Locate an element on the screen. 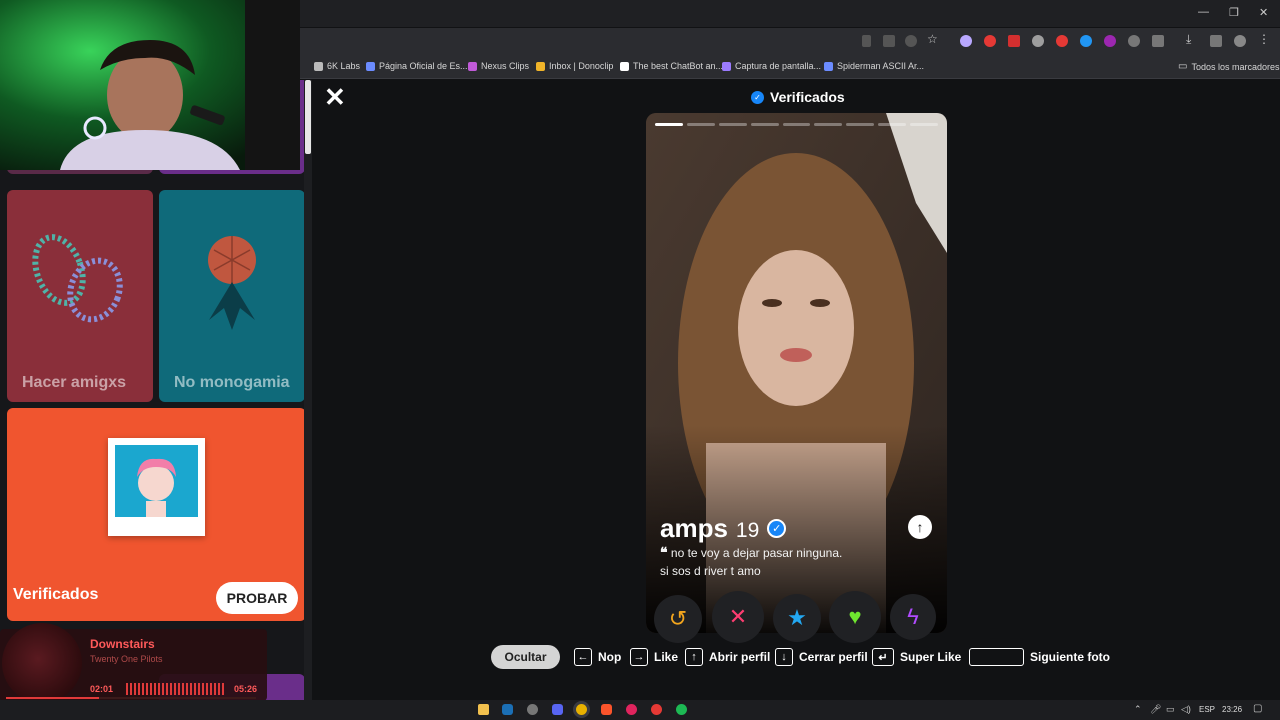  nope-button: ✕ is located at coordinates (738, 617).